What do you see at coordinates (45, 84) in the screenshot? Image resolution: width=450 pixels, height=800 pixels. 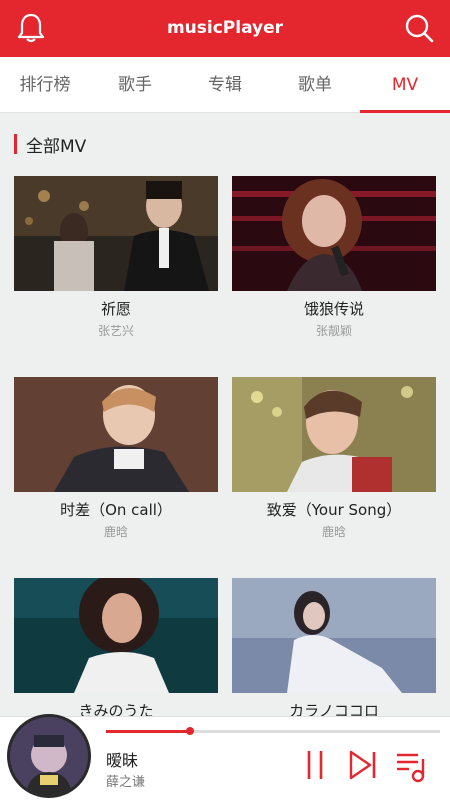 I see `tab-charts: 排行榜` at bounding box center [45, 84].